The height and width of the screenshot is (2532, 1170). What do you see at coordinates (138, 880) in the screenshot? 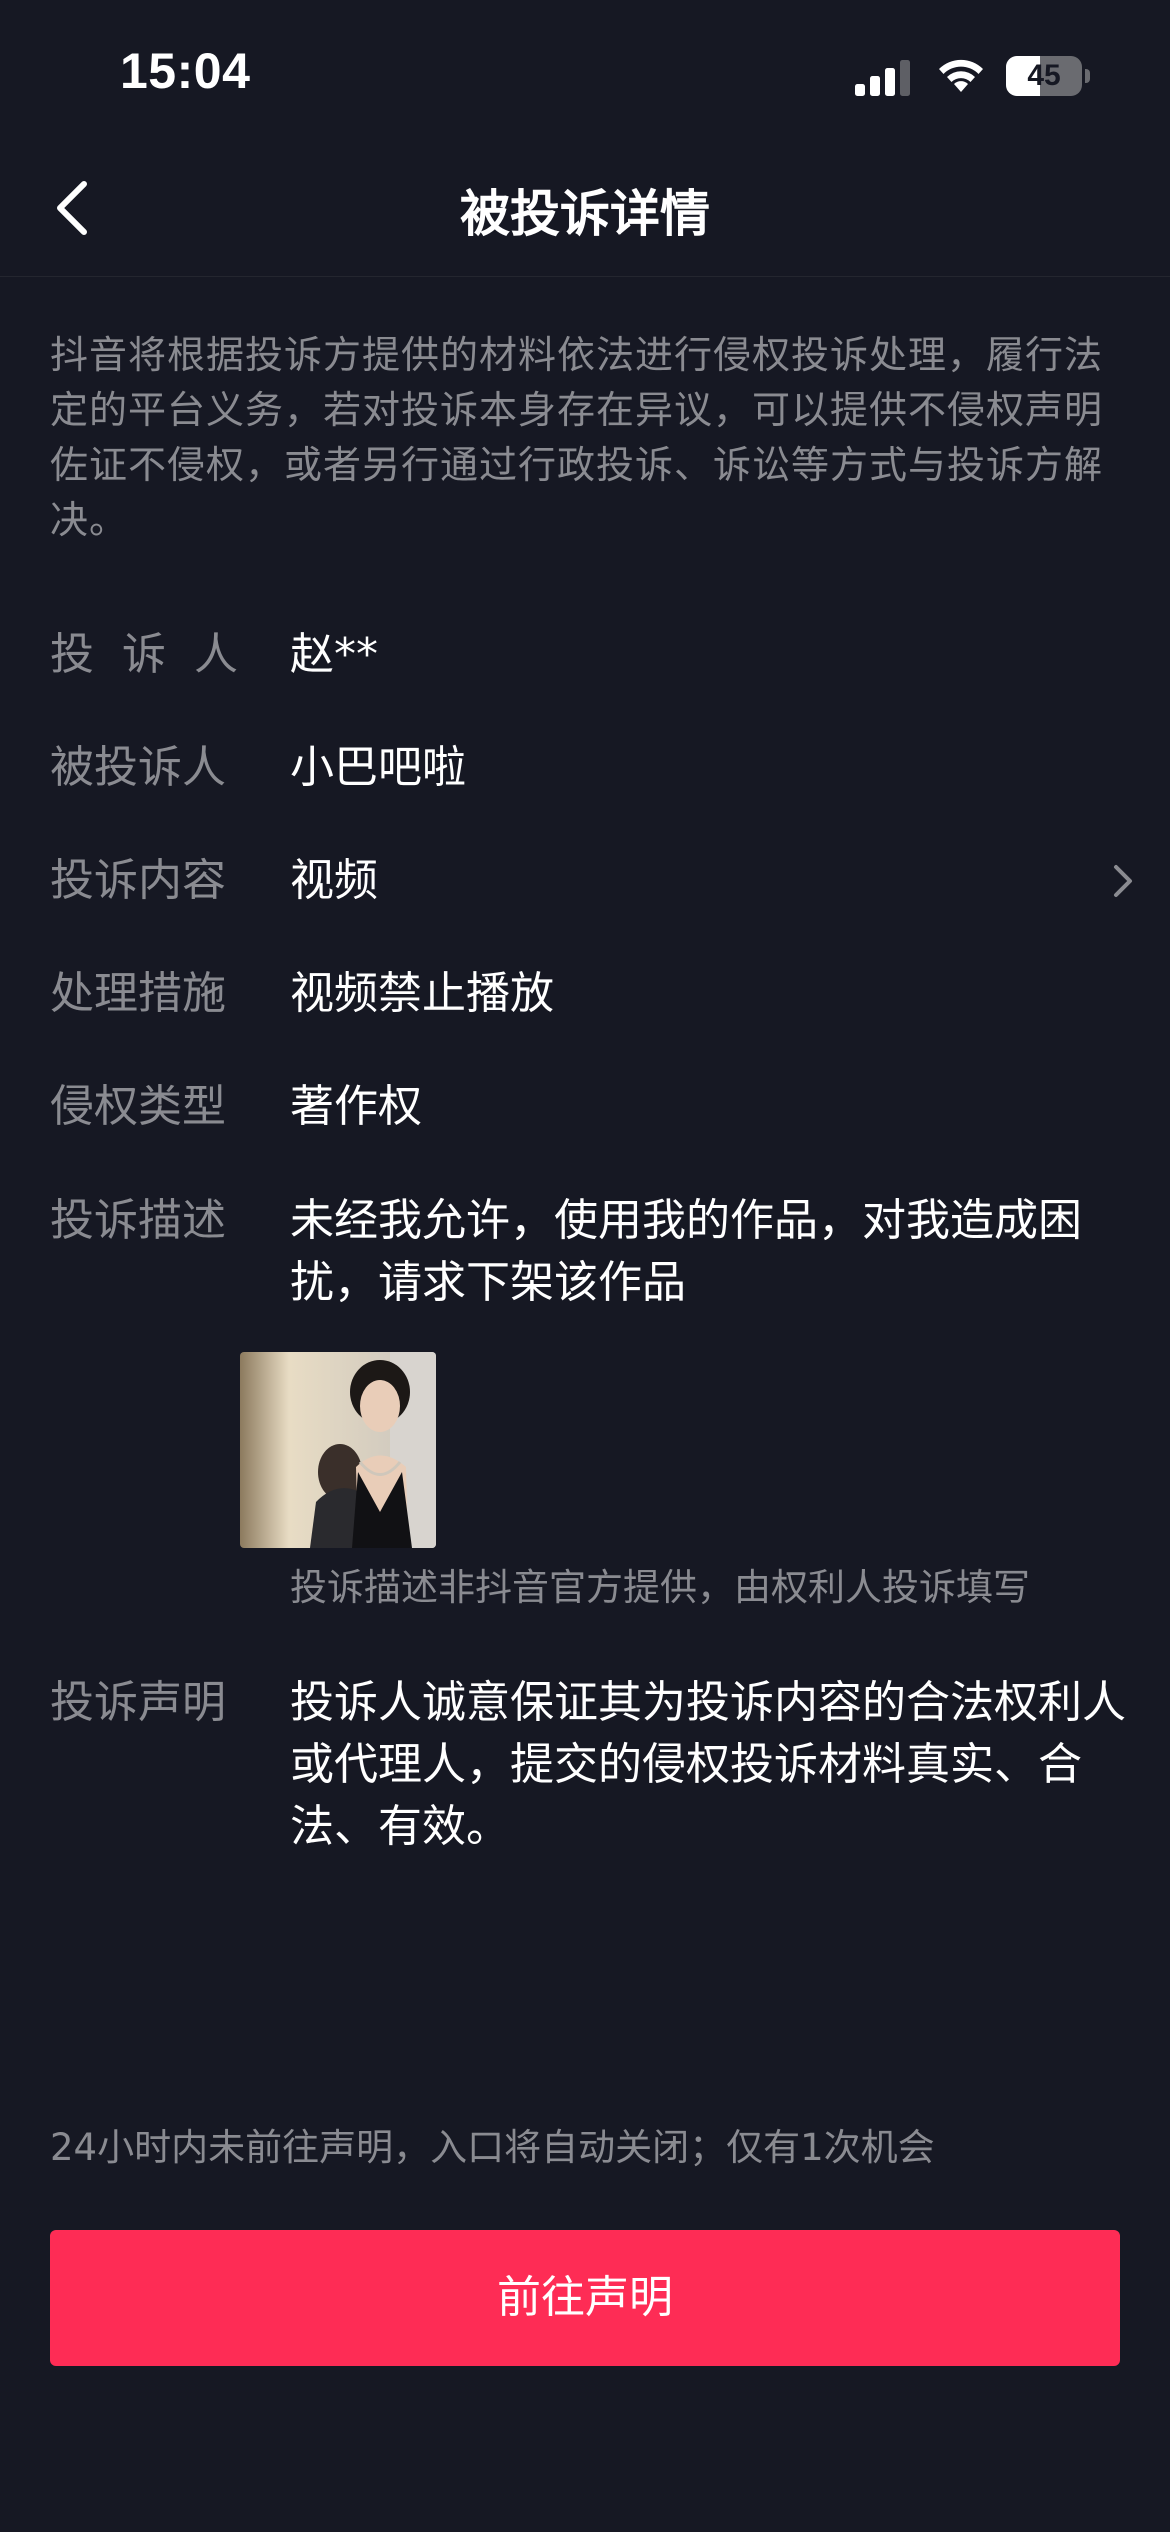
I see `complaint-content-label: 投诉内容` at bounding box center [138, 880].